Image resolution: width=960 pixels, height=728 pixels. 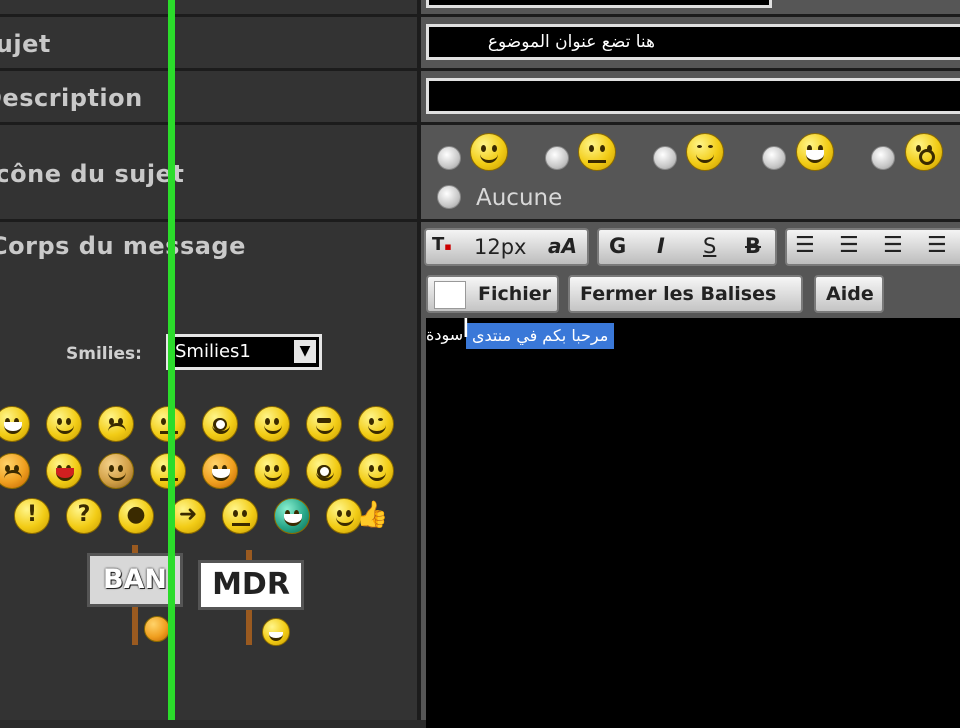 I want to click on topic-icon-label: Icône du sujet, so click(x=92, y=174).